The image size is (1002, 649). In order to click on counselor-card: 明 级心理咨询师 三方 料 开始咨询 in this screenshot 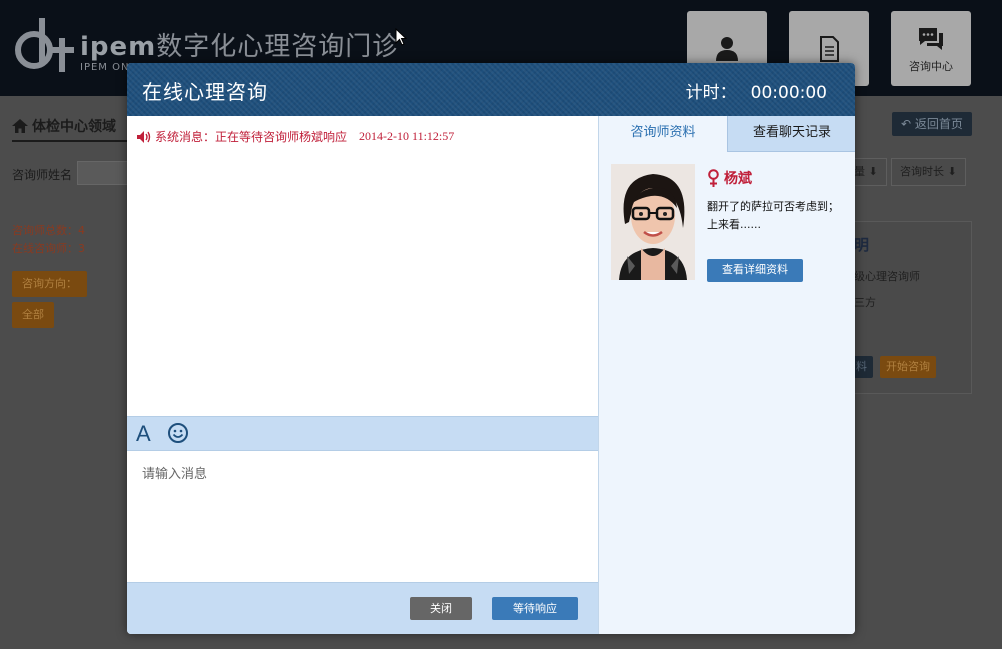, I will do `click(908, 307)`.